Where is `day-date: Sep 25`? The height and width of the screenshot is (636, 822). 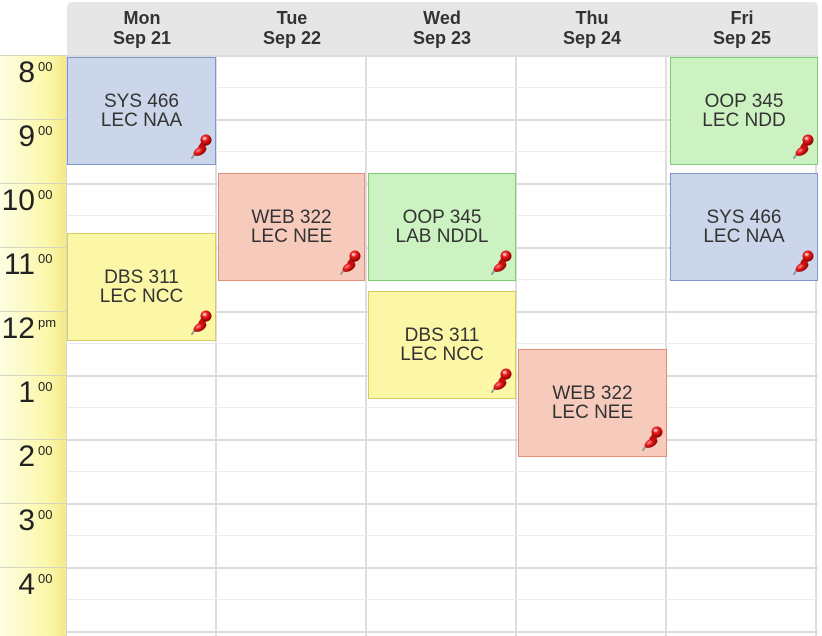
day-date: Sep 25 is located at coordinates (742, 38).